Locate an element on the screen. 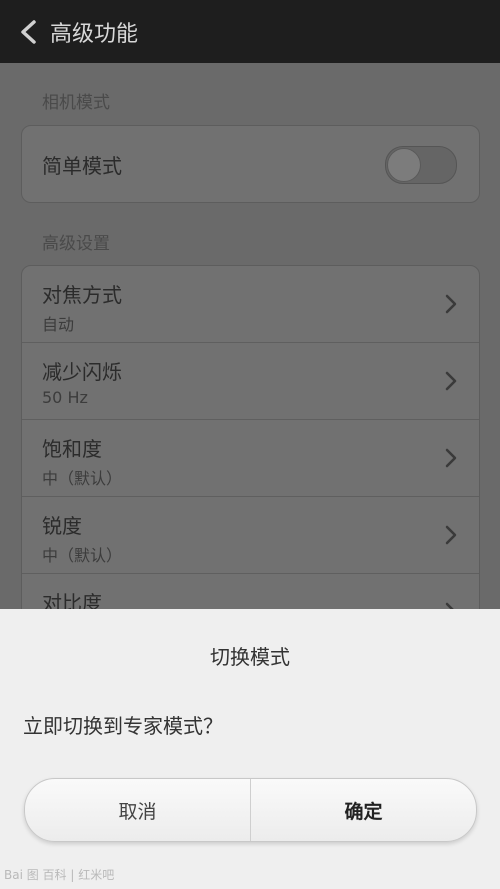  setting-title: 锐度 is located at coordinates (62, 526).